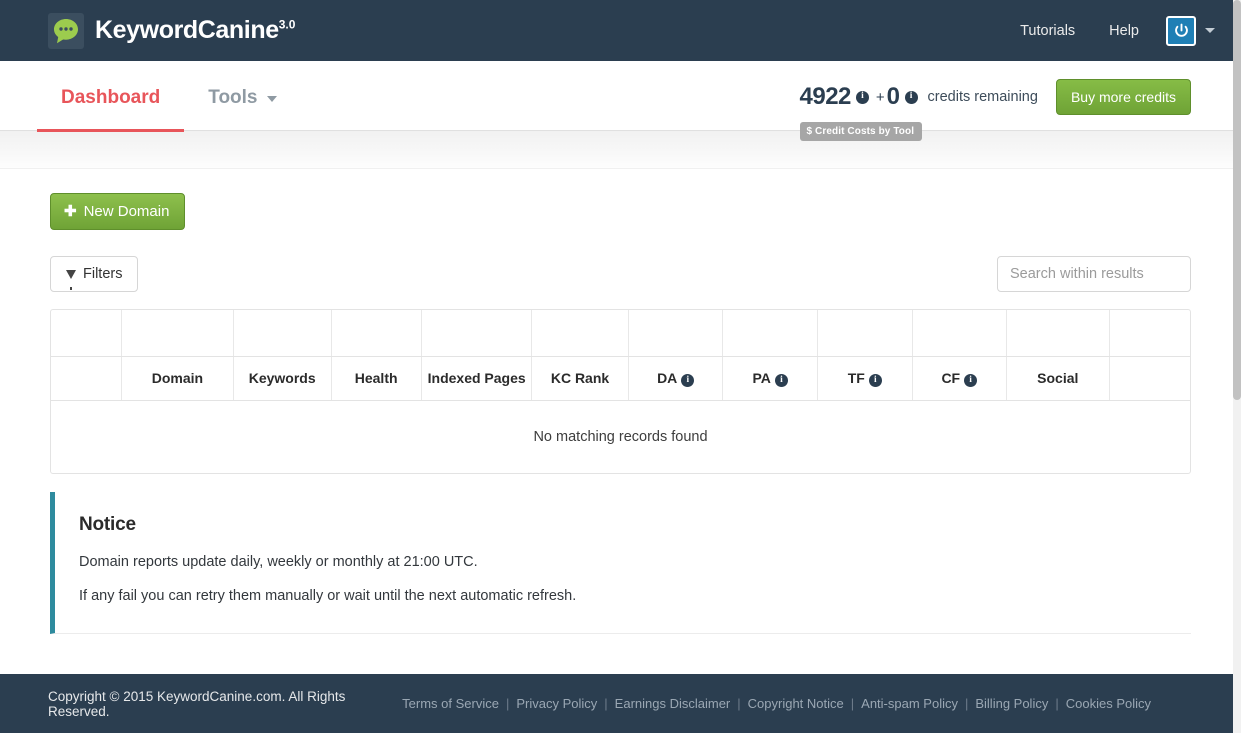  I want to click on footer-link-billing-policy: Billing Policy, so click(1011, 703).